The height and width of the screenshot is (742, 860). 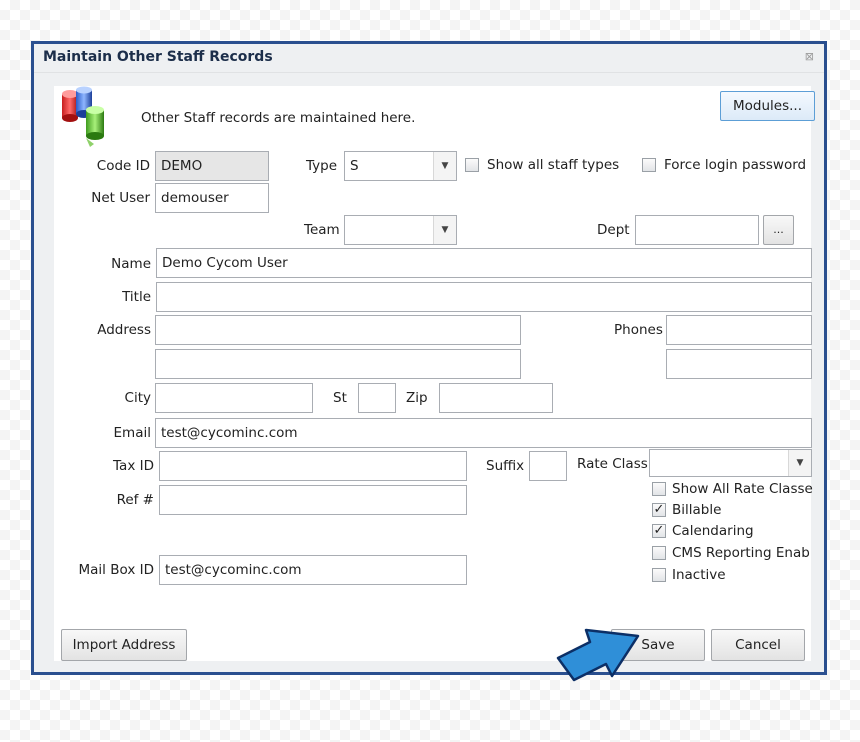 What do you see at coordinates (429, 58) in the screenshot?
I see `title-bar: Maintain Other Staff Records ⊠` at bounding box center [429, 58].